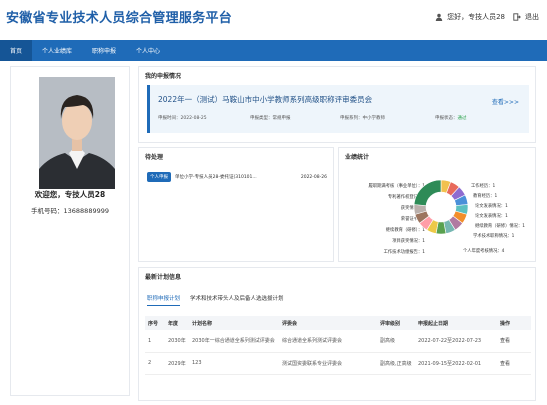 The width and height of the screenshot is (547, 405). I want to click on meta-apply-series: 申报系列：中小学教师, so click(362, 118).